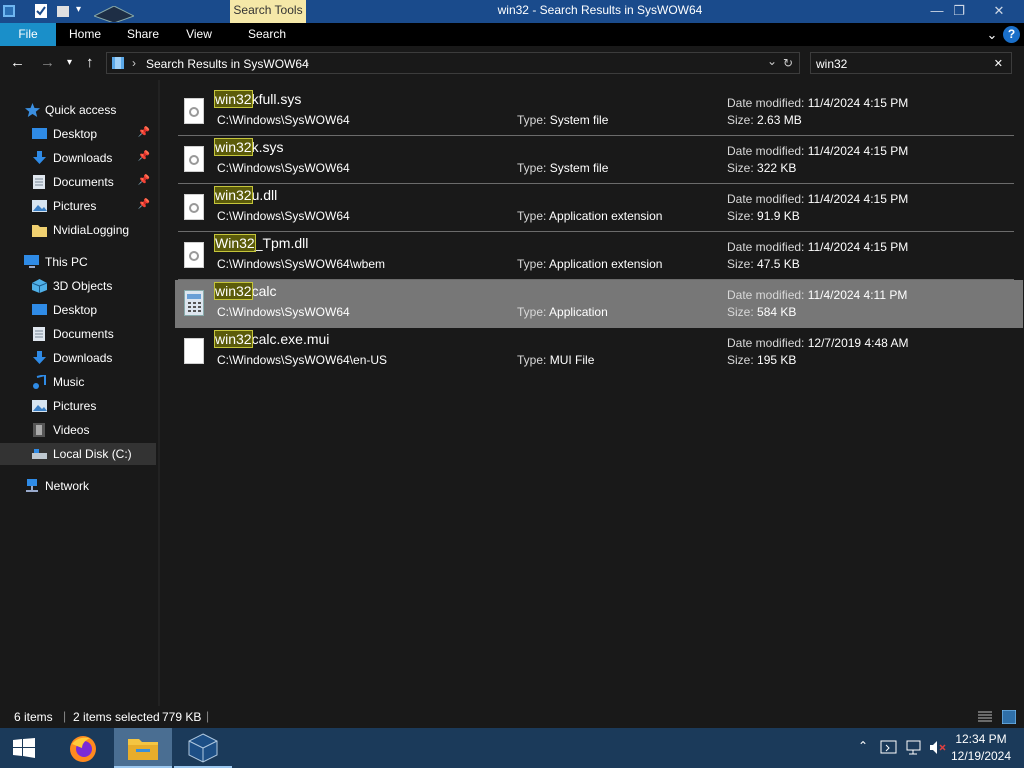  What do you see at coordinates (83, 334) in the screenshot?
I see `nav-label: Documents` at bounding box center [83, 334].